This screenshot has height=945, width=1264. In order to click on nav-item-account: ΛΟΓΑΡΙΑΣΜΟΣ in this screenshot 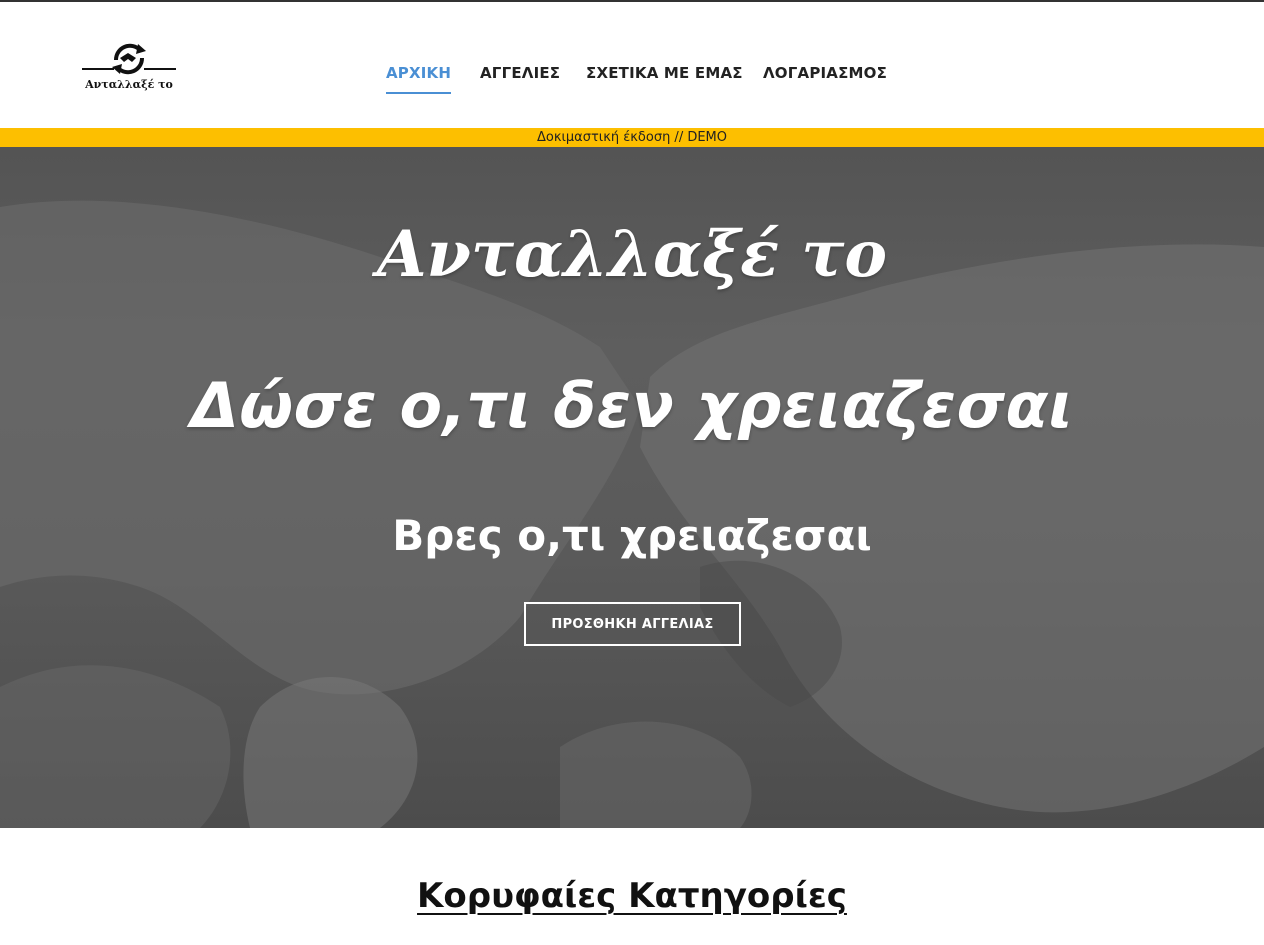, I will do `click(825, 73)`.